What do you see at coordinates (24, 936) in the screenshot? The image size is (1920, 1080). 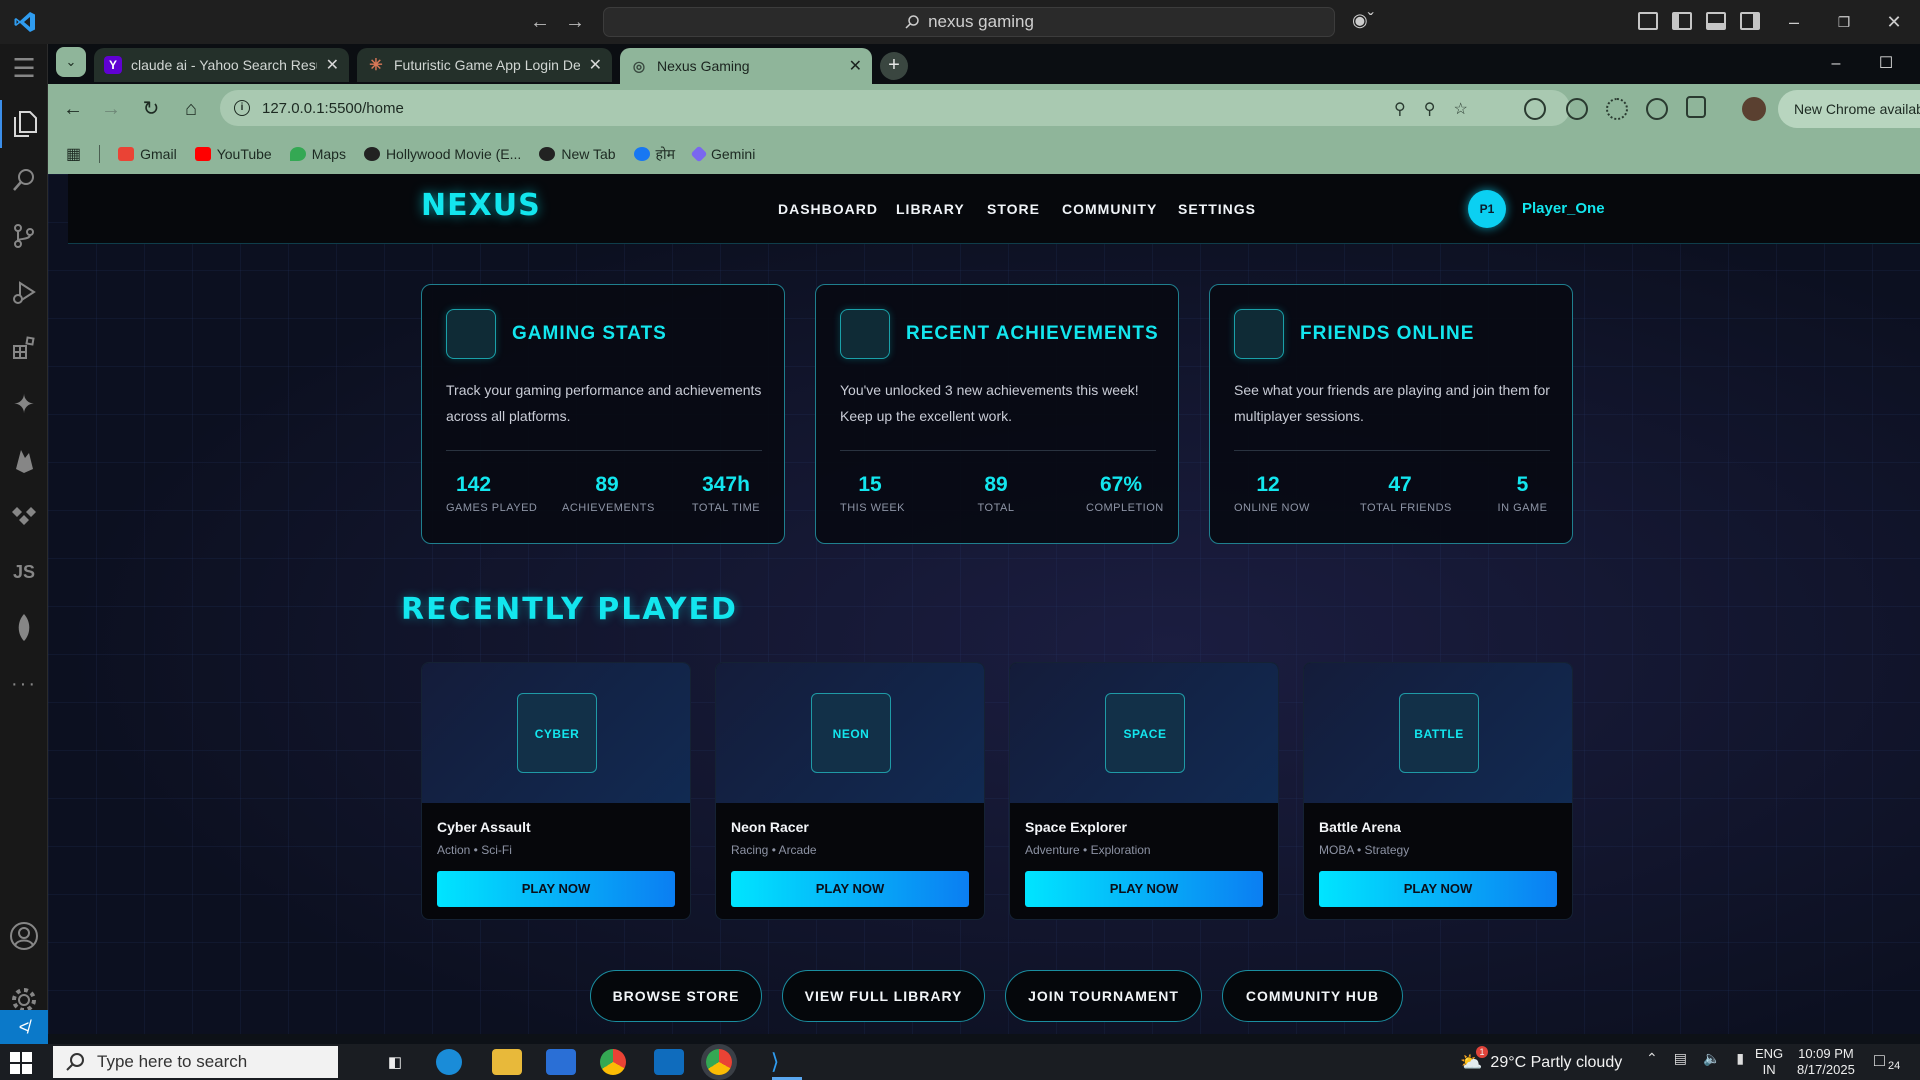 I see `account-icon` at bounding box center [24, 936].